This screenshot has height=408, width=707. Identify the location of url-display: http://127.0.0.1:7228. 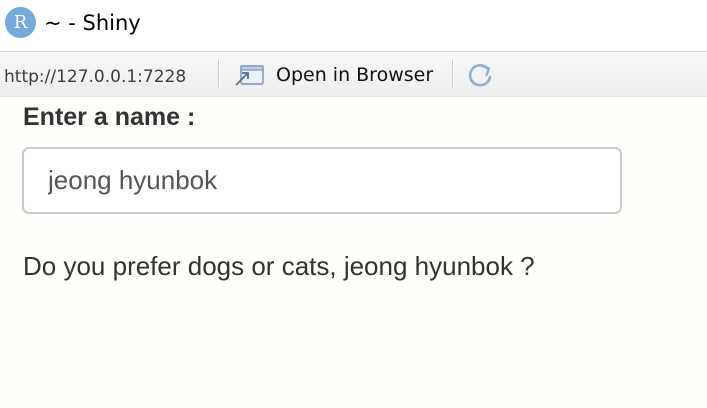
(95, 77).